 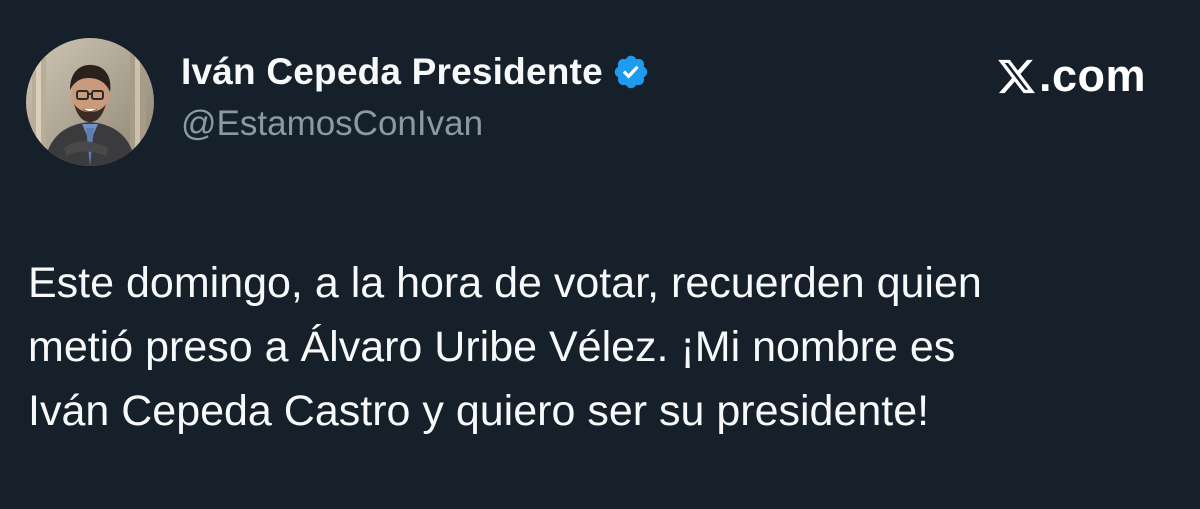 I want to click on x-logo-icon, so click(x=1016, y=76).